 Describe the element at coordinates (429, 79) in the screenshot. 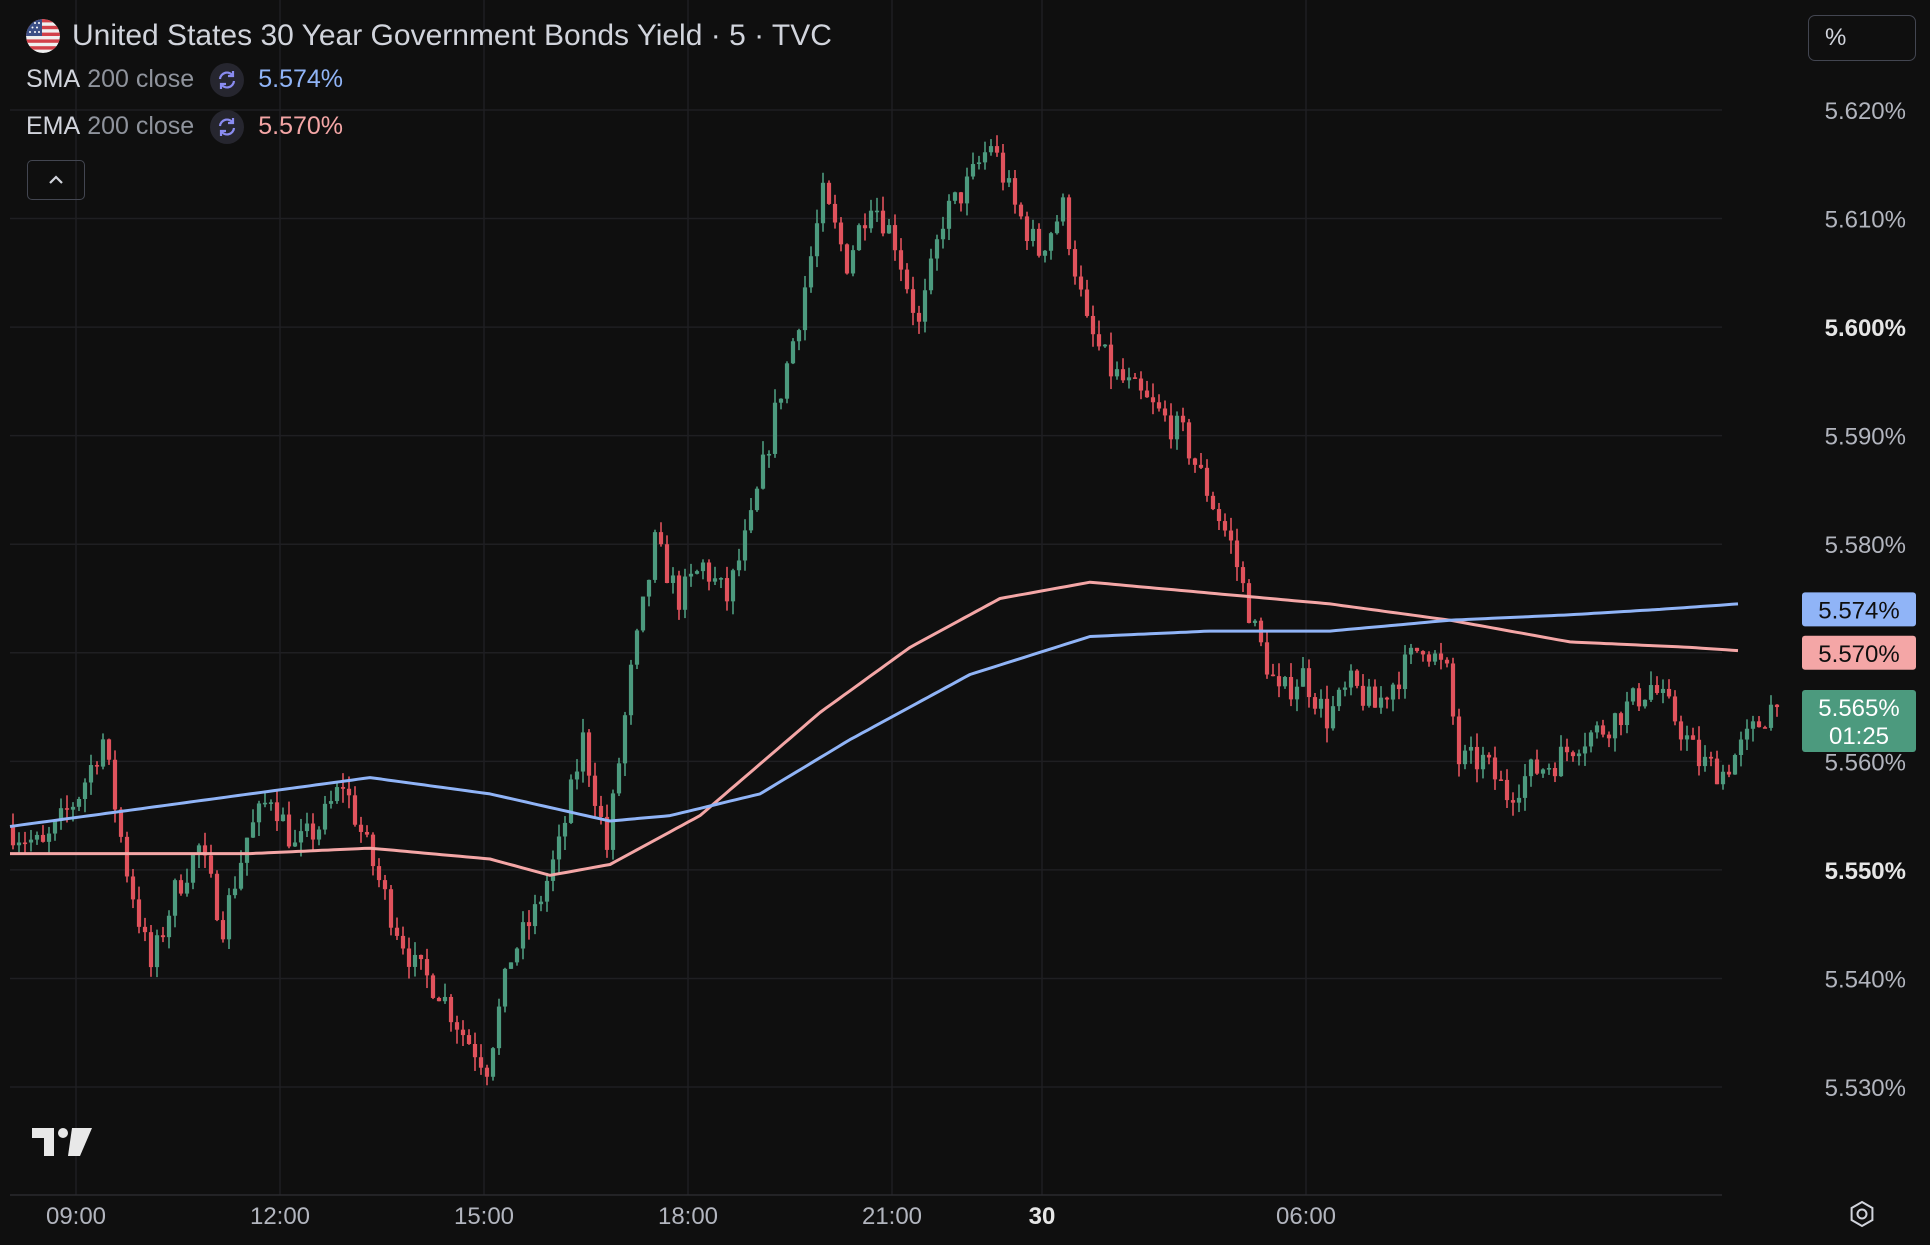

I see `indicator-sma-row: SMA 200 close 5.574%` at that location.